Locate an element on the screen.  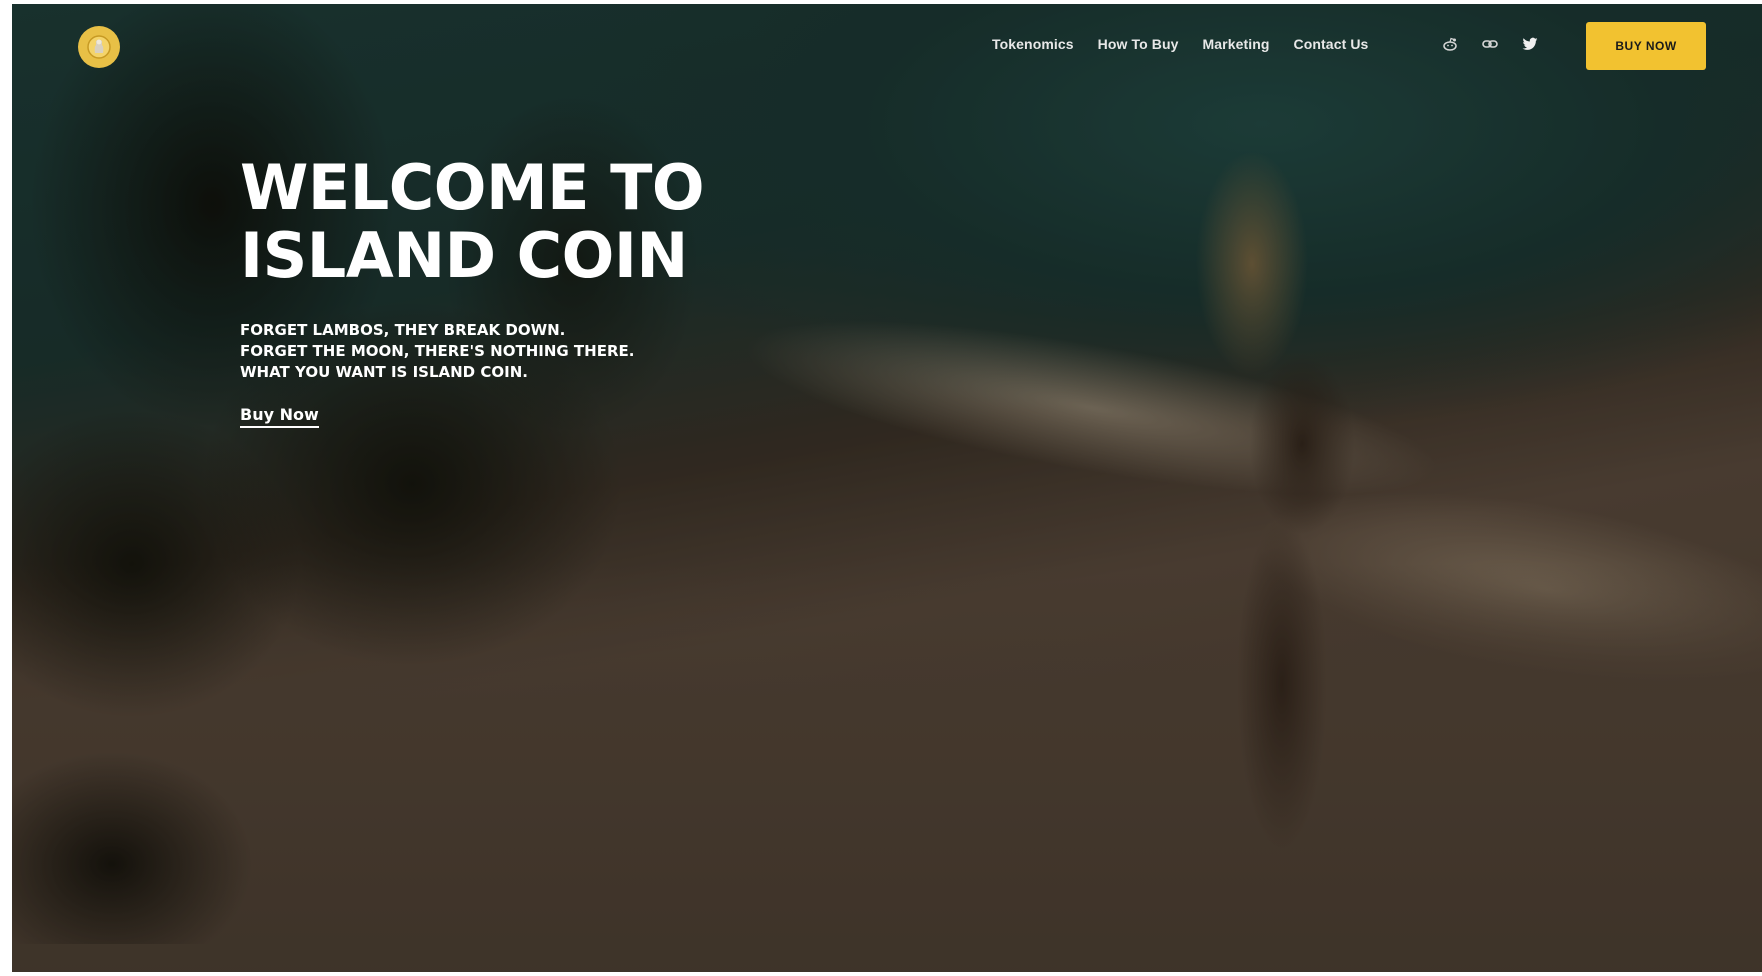
reddit-icon is located at coordinates (1450, 44).